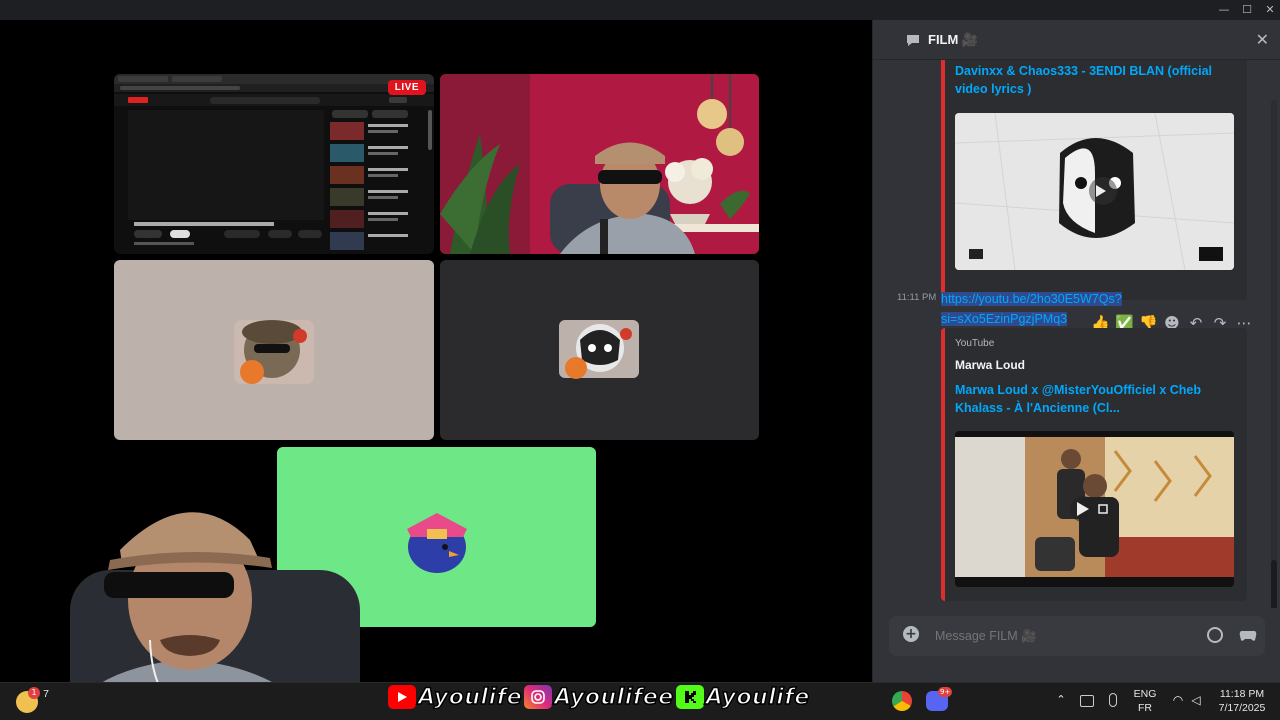 Image resolution: width=1280 pixels, height=720 pixels. I want to click on banner-youtube-handle: Ayoulife, so click(470, 697).